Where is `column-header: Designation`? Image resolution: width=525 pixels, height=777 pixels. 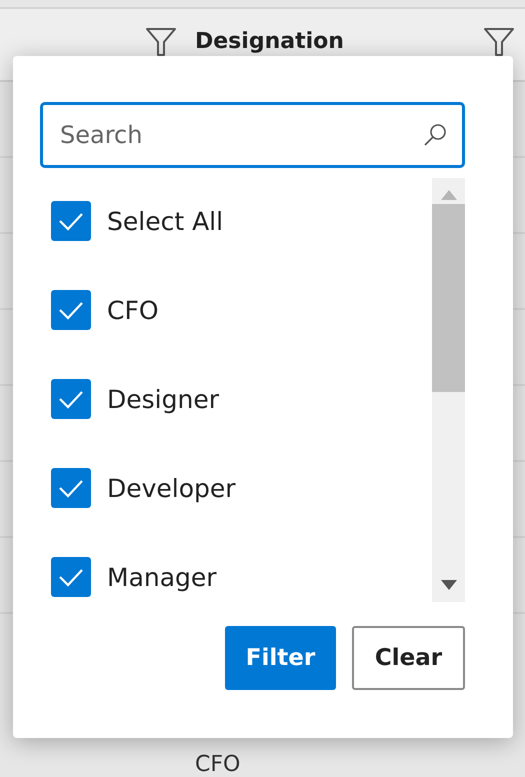
column-header: Designation is located at coordinates (269, 42).